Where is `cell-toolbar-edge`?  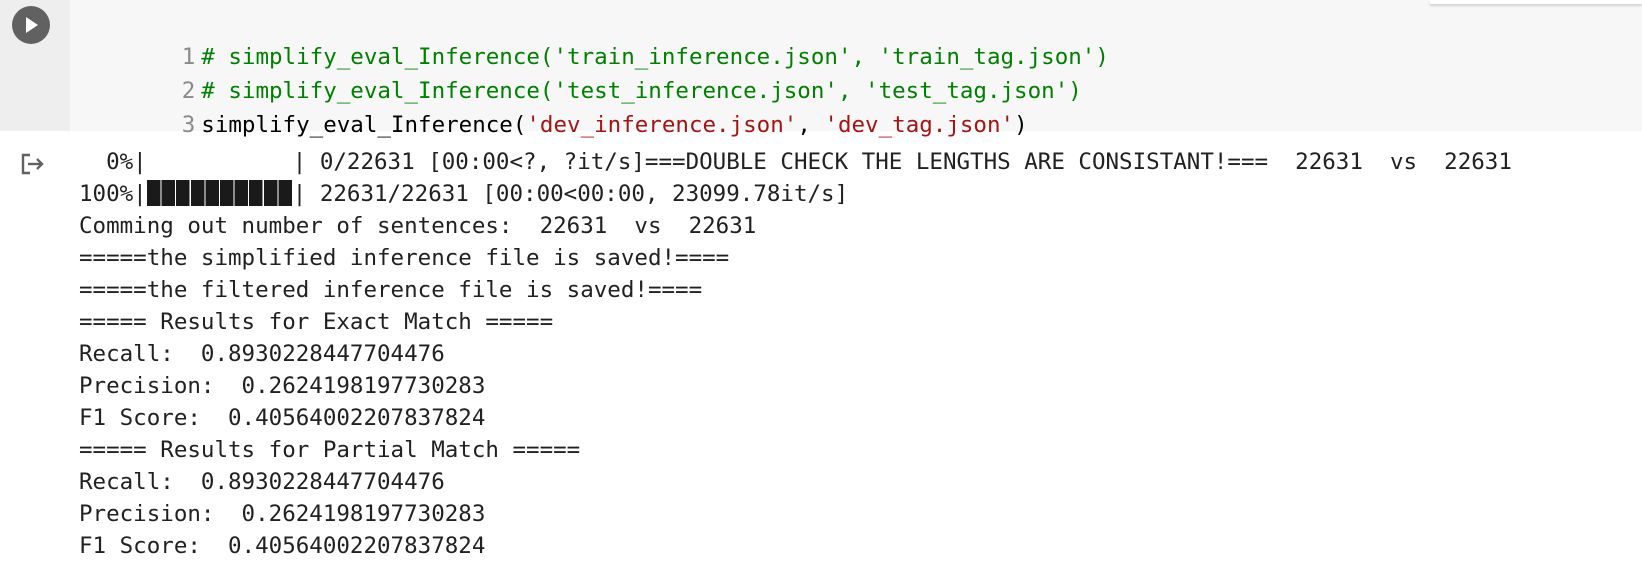
cell-toolbar-edge is located at coordinates (1536, 2).